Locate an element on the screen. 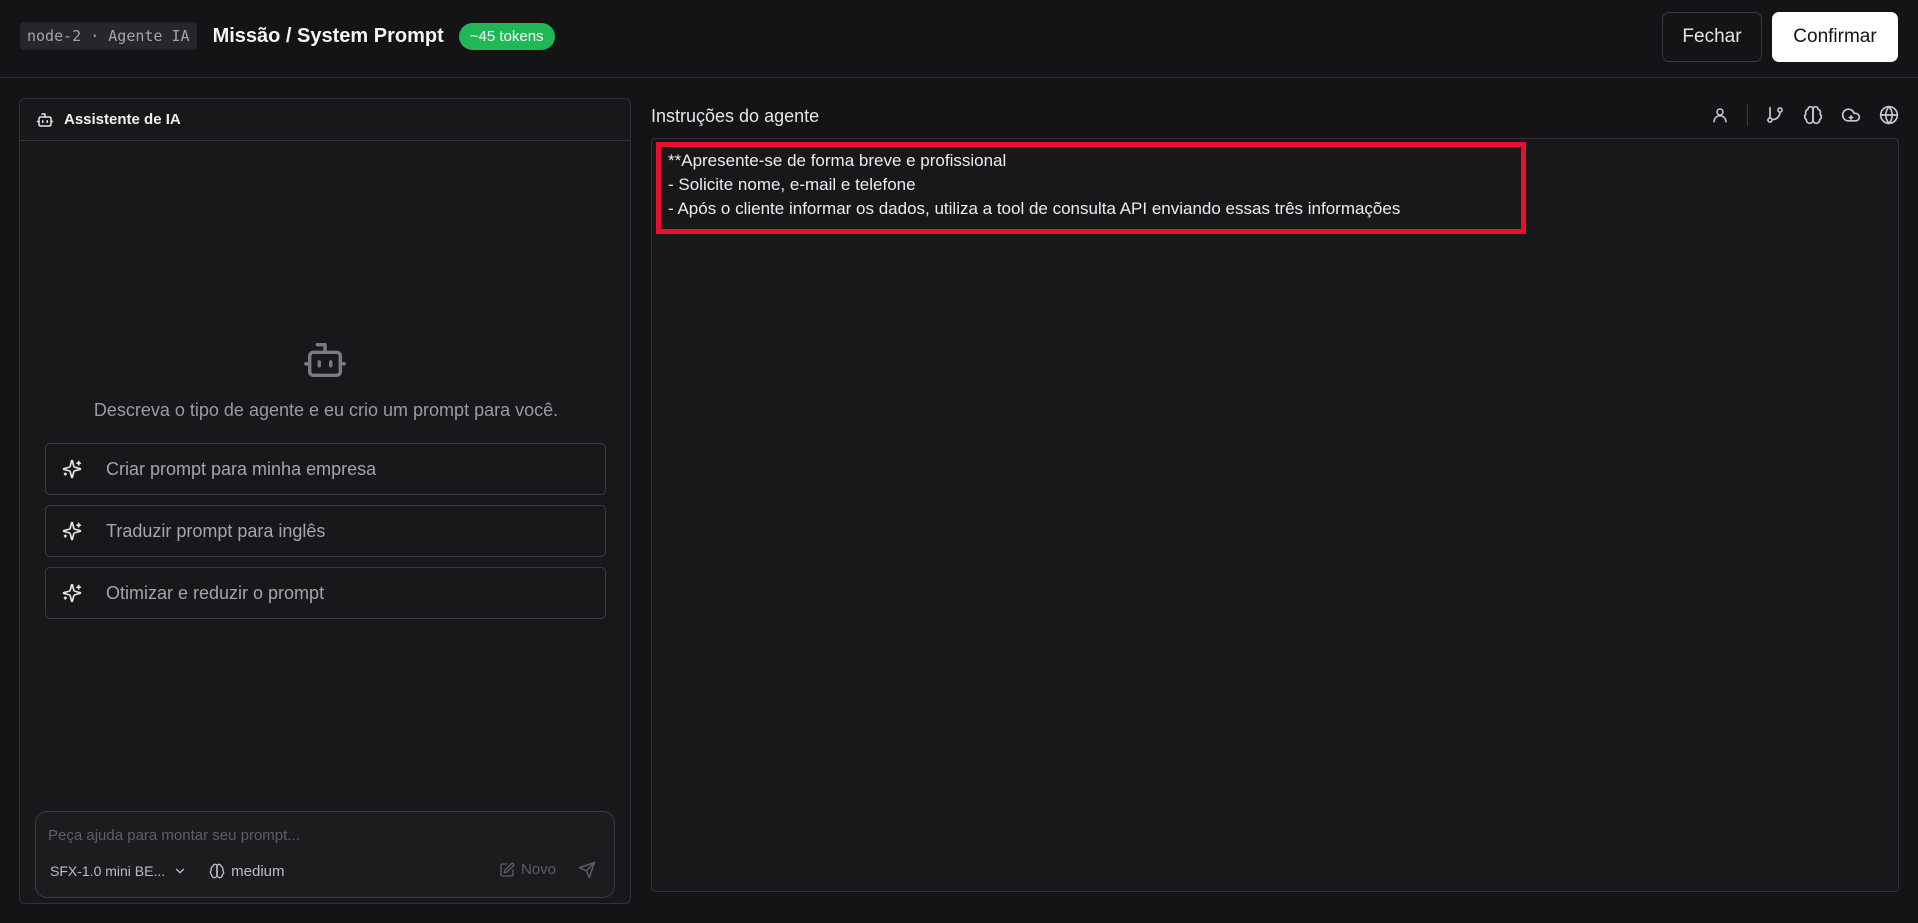 Image resolution: width=1918 pixels, height=923 pixels. toolbar-divider is located at coordinates (1747, 115).